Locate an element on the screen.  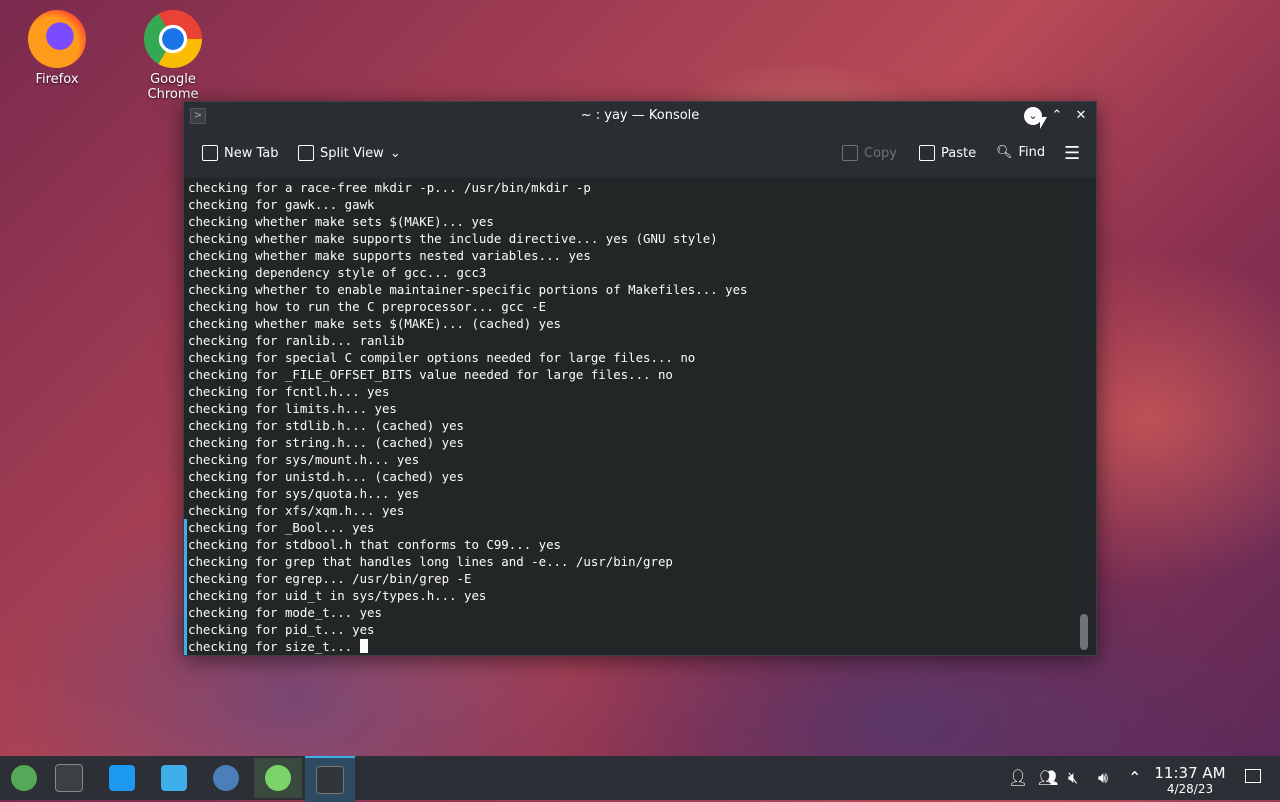
search-icon: 🔍︎ is located at coordinates (1004, 152).